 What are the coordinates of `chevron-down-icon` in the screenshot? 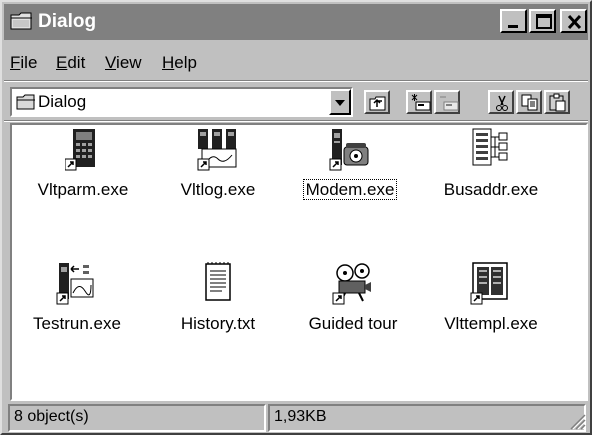 It's located at (340, 103).